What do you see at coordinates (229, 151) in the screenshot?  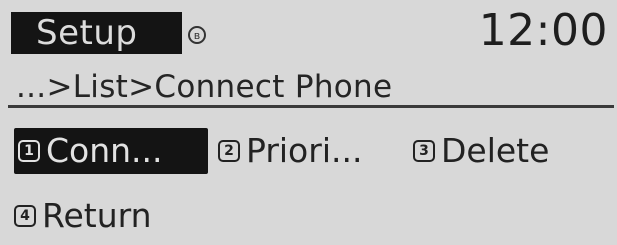 I see `number-2-icon: 2` at bounding box center [229, 151].